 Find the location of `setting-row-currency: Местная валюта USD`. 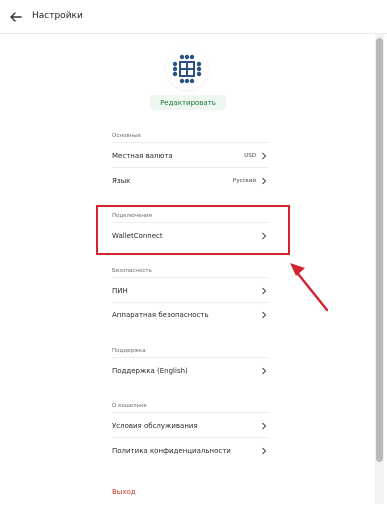

setting-row-currency: Местная валюта USD is located at coordinates (189, 156).